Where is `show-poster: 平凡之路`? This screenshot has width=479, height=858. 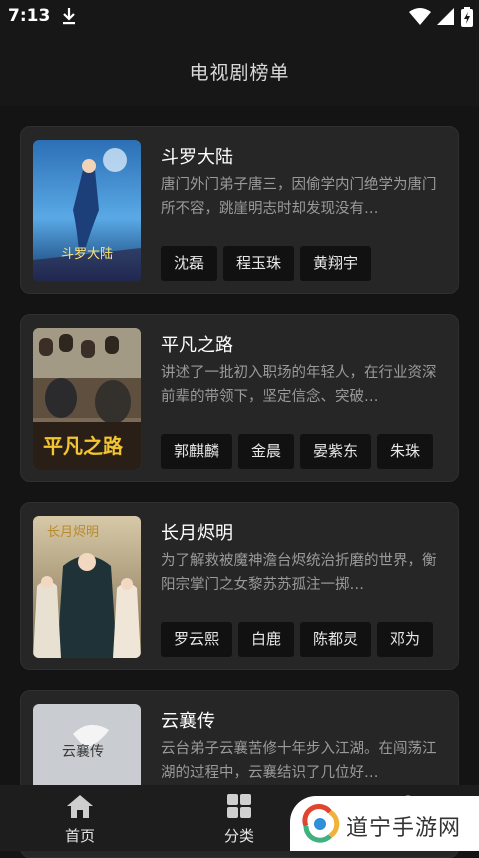
show-poster: 平凡之路 is located at coordinates (87, 399).